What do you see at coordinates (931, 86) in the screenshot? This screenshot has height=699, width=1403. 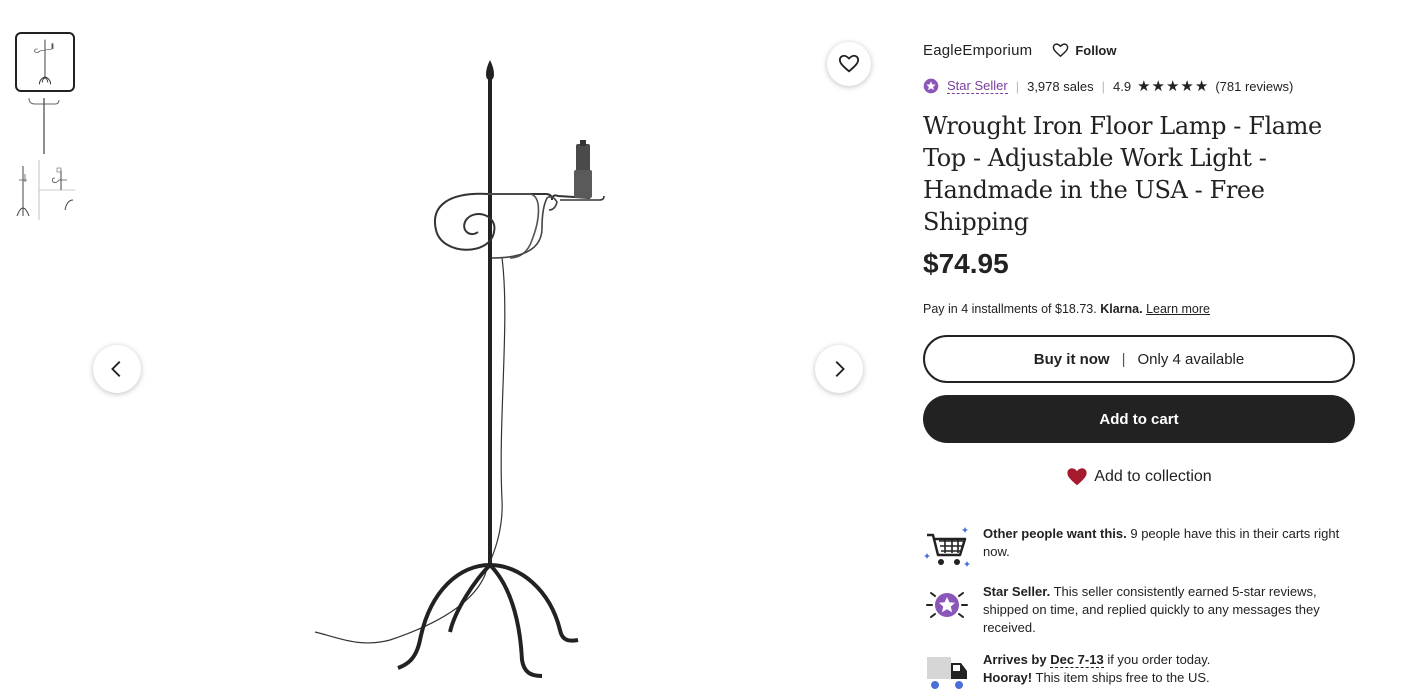 I see `star-seller-badge-icon` at bounding box center [931, 86].